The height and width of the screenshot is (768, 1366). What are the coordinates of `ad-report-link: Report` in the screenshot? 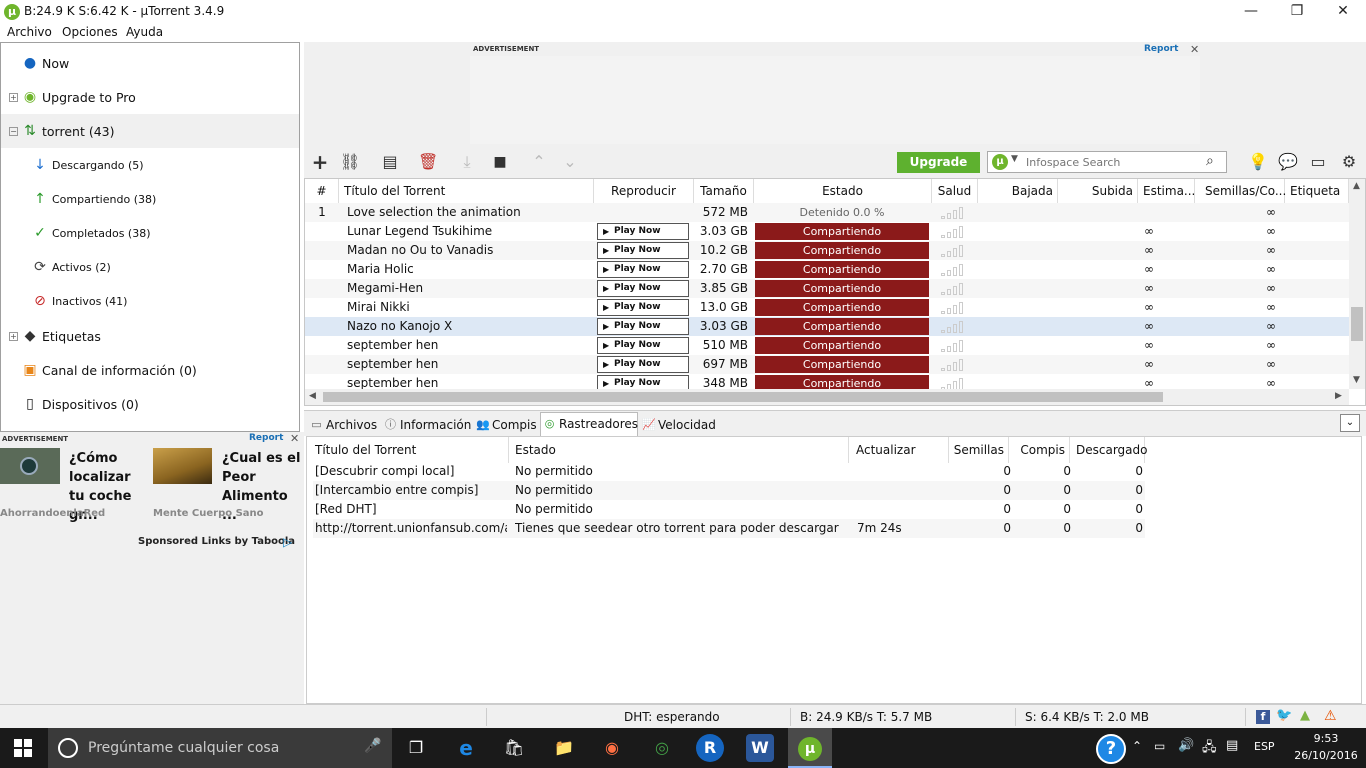 It's located at (266, 438).